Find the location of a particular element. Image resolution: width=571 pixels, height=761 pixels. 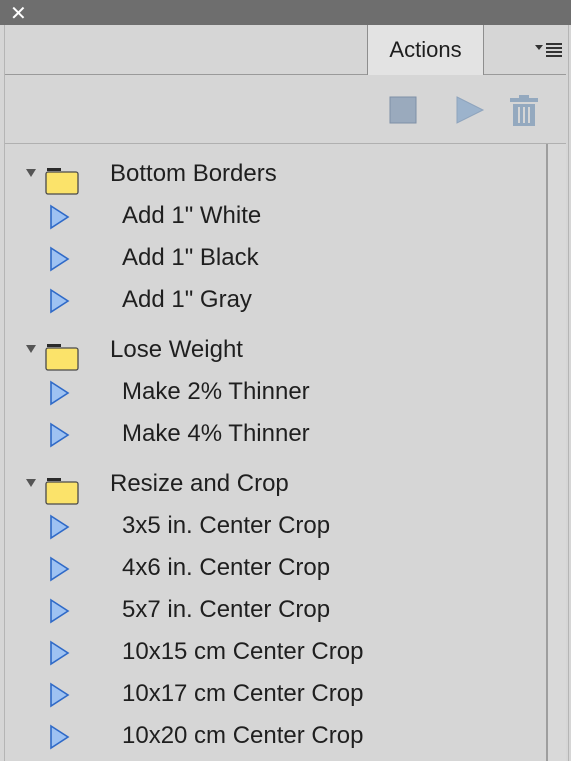

action-item-label: Add 1" Gray is located at coordinates (187, 299).